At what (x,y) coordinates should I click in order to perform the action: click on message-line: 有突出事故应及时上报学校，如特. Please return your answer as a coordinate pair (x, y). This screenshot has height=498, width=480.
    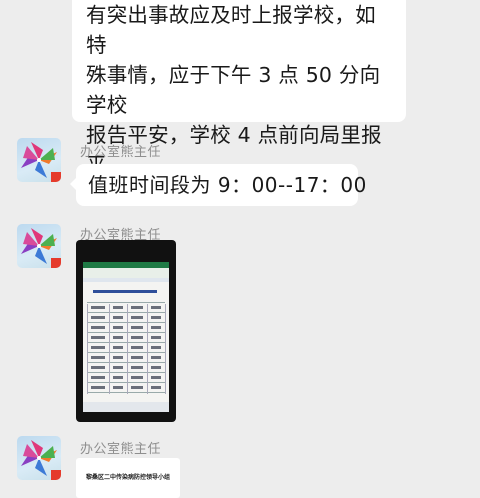
    Looking at the image, I should click on (231, 30).